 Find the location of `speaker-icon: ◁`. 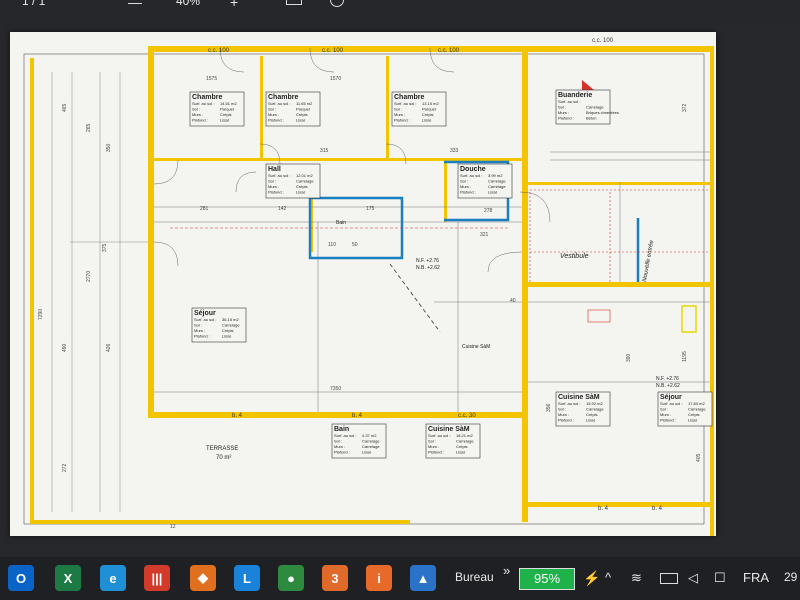

speaker-icon: ◁ is located at coordinates (693, 578).